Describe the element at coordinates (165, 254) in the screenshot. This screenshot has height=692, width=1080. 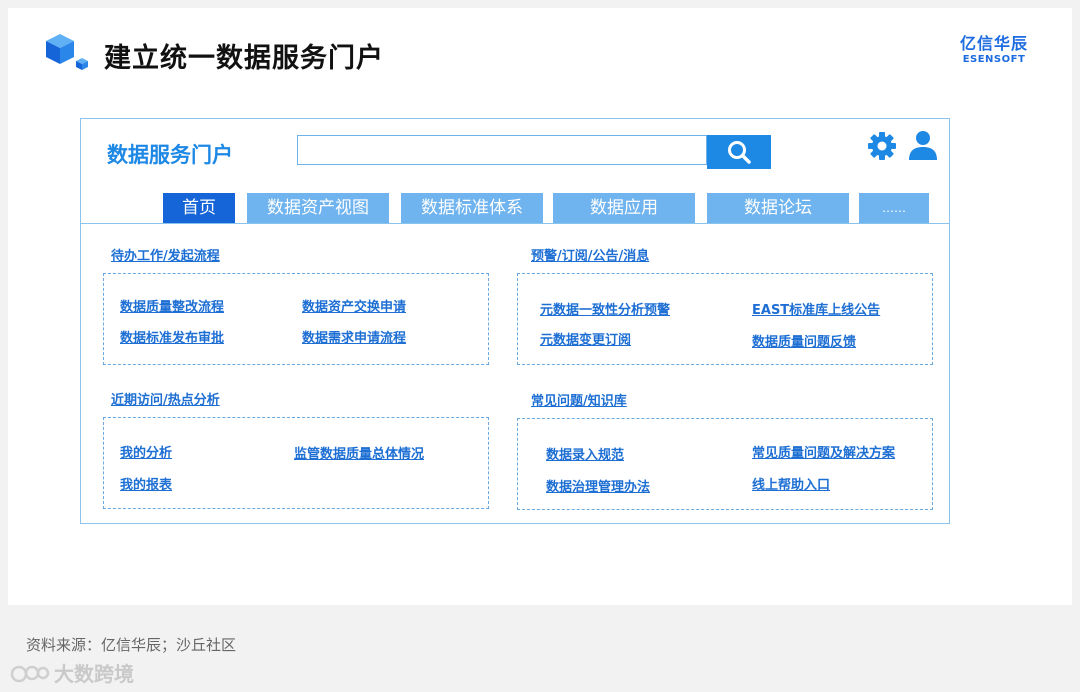
I see `section-label-todo: 待办工作/发起流程` at that location.